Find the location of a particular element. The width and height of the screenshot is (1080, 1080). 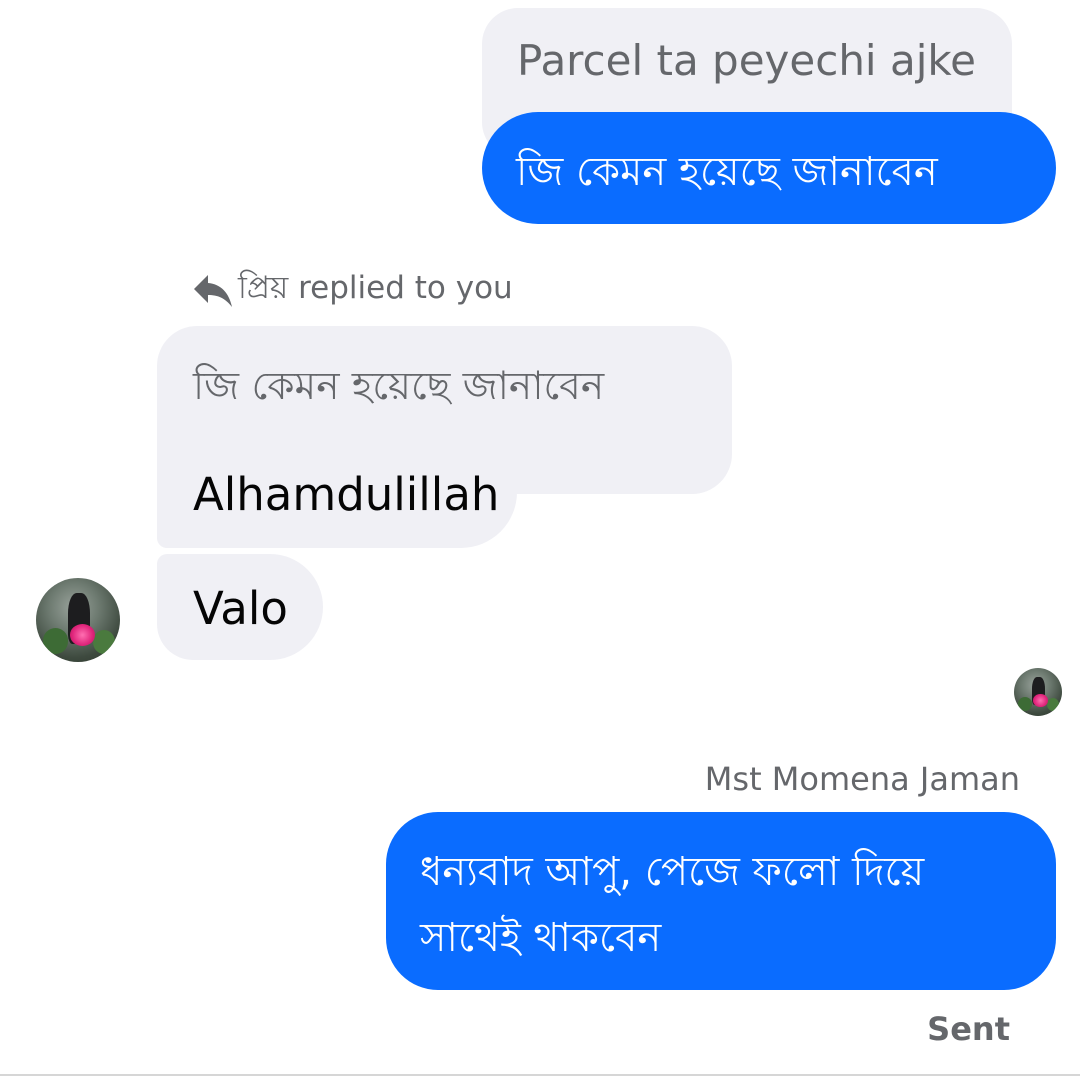

received-message-text: Valo is located at coordinates (240, 608).